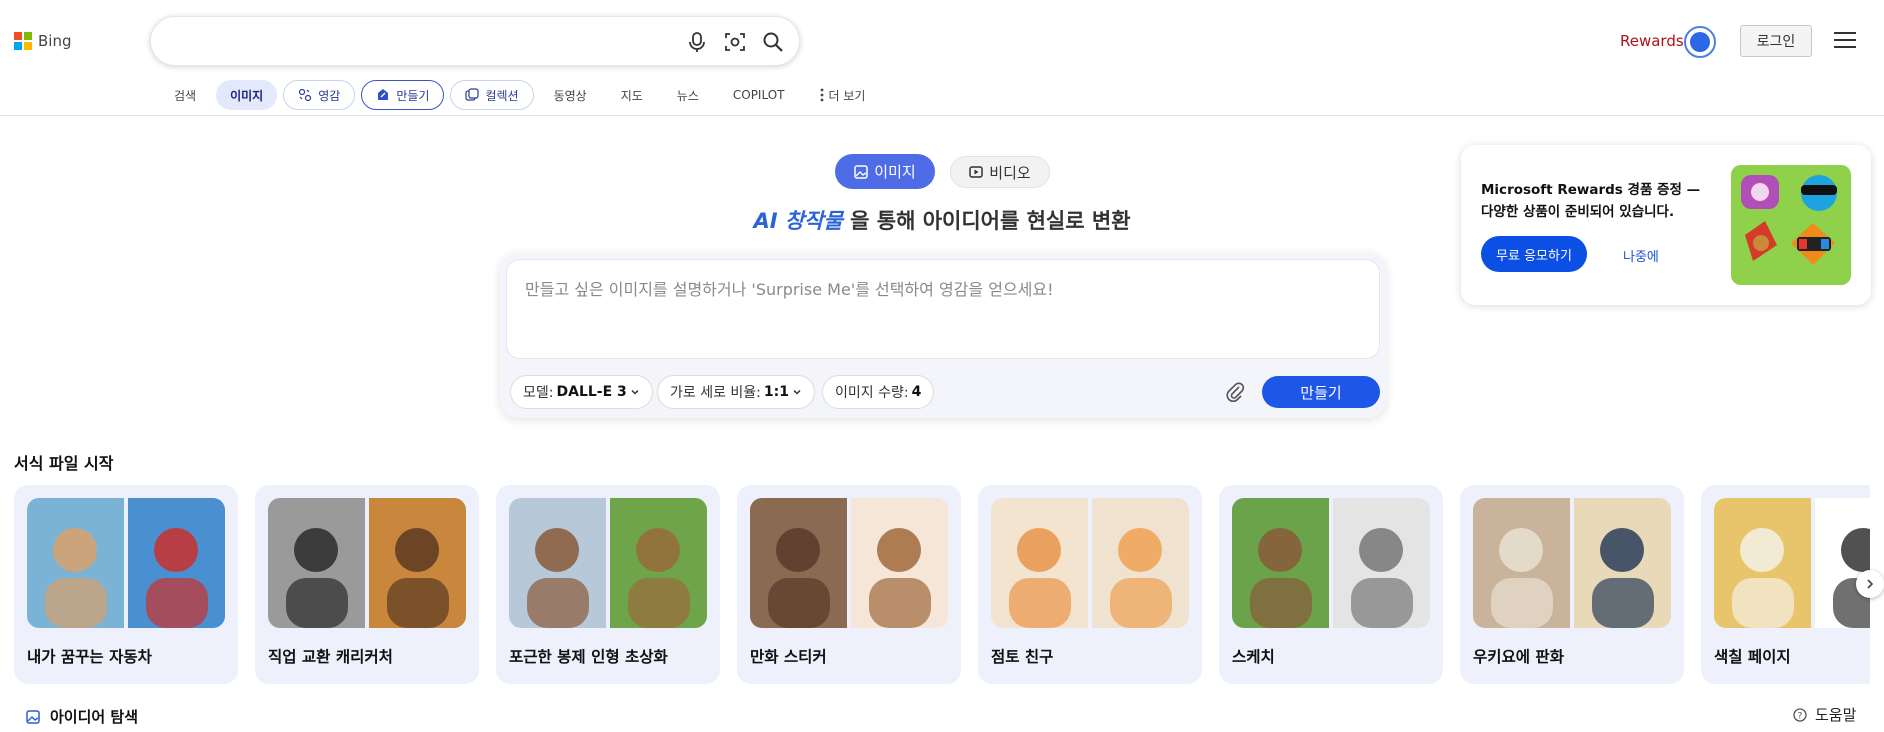 The height and width of the screenshot is (732, 1884). I want to click on visual-search-icon, so click(735, 42).